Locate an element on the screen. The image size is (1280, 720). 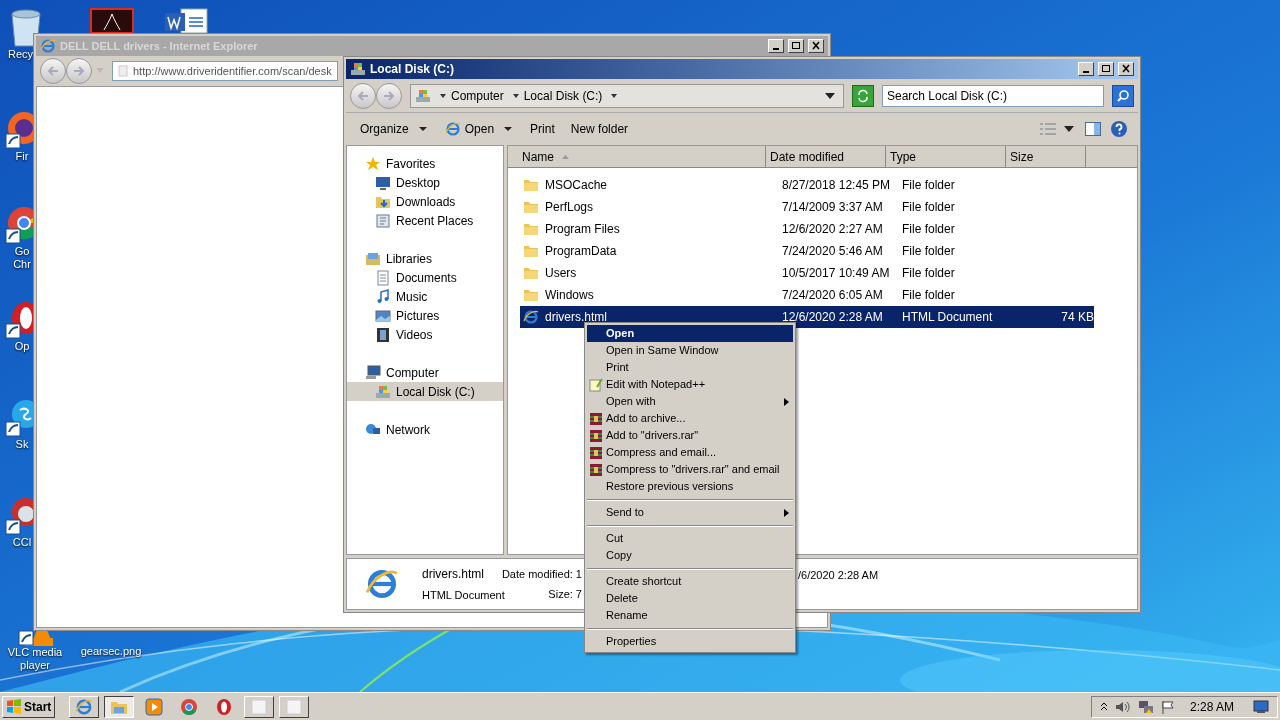
chrome-ball-icon is located at coordinates (189, 706).